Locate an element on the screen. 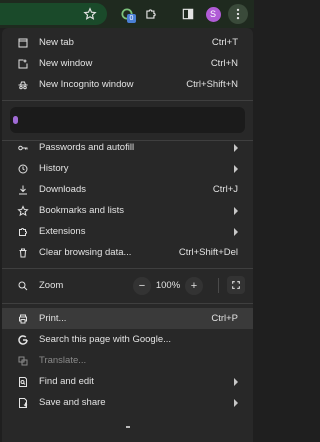 The width and height of the screenshot is (320, 442). menu-item-bookmarks: Bookmarks and lists is located at coordinates (127, 210).